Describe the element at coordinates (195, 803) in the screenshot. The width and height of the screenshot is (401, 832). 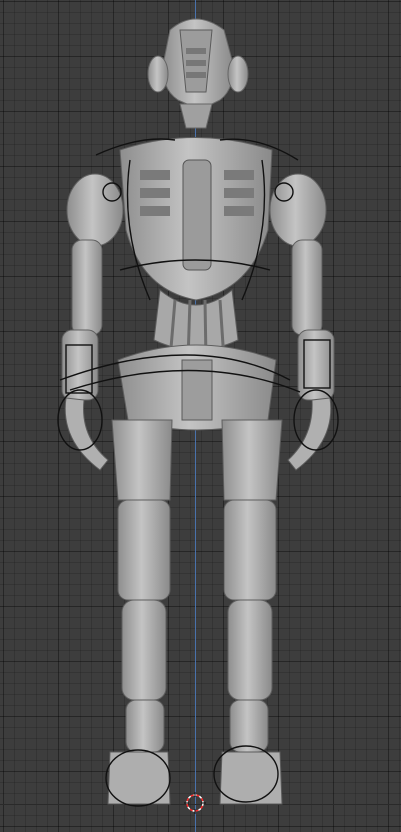
I see `3d-cursor-icon` at that location.